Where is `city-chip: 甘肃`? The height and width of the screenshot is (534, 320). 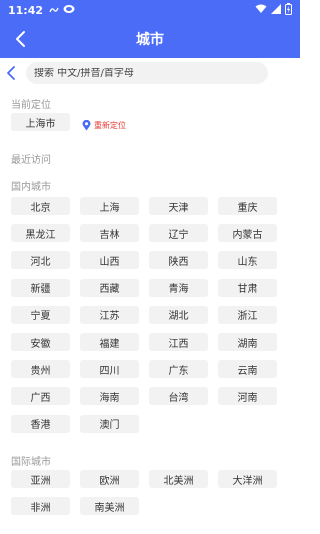
city-chip: 甘肃 is located at coordinates (247, 287).